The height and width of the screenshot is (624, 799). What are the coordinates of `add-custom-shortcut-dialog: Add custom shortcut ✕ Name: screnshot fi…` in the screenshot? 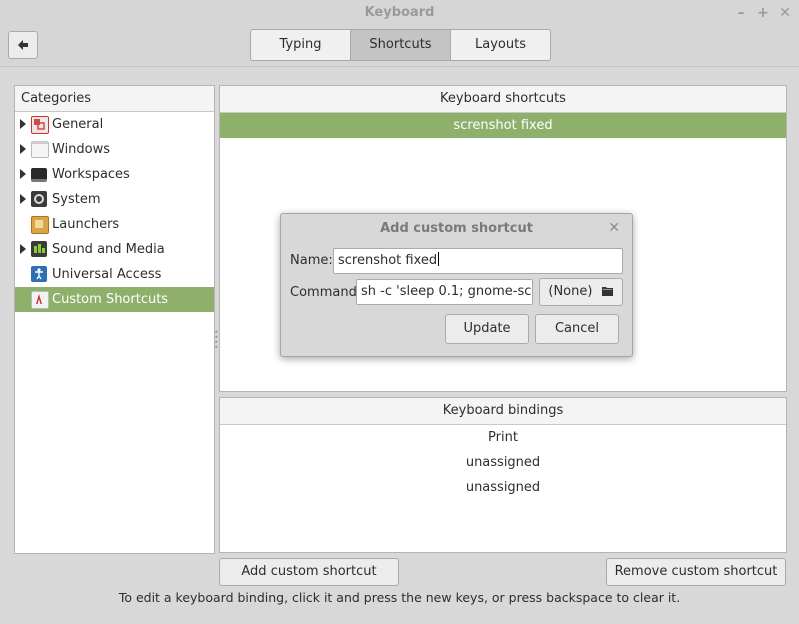 It's located at (456, 285).